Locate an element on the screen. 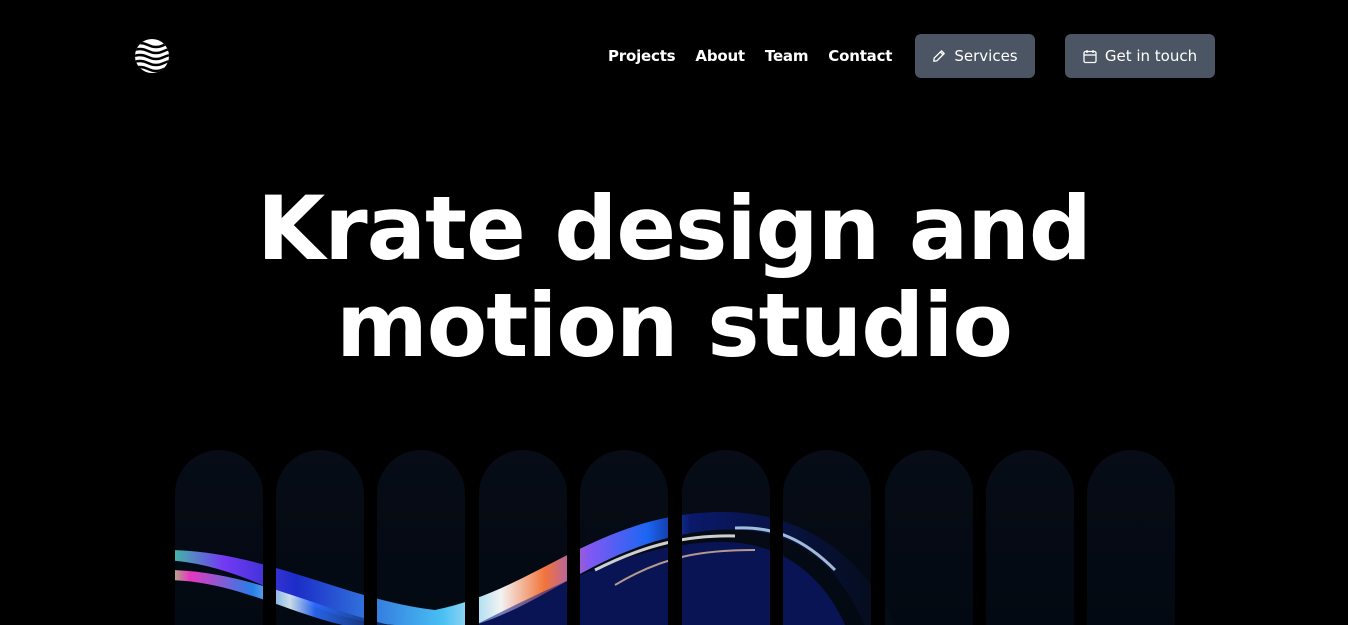 The width and height of the screenshot is (1348, 625). nav-link-about: About is located at coordinates (720, 56).